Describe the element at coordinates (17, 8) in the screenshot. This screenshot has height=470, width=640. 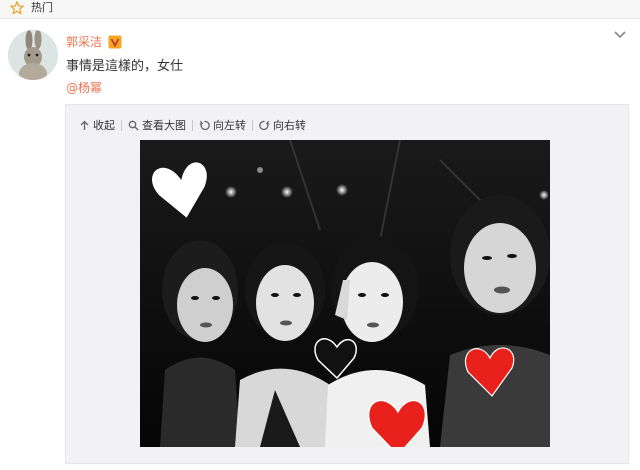
I see `star-icon` at that location.